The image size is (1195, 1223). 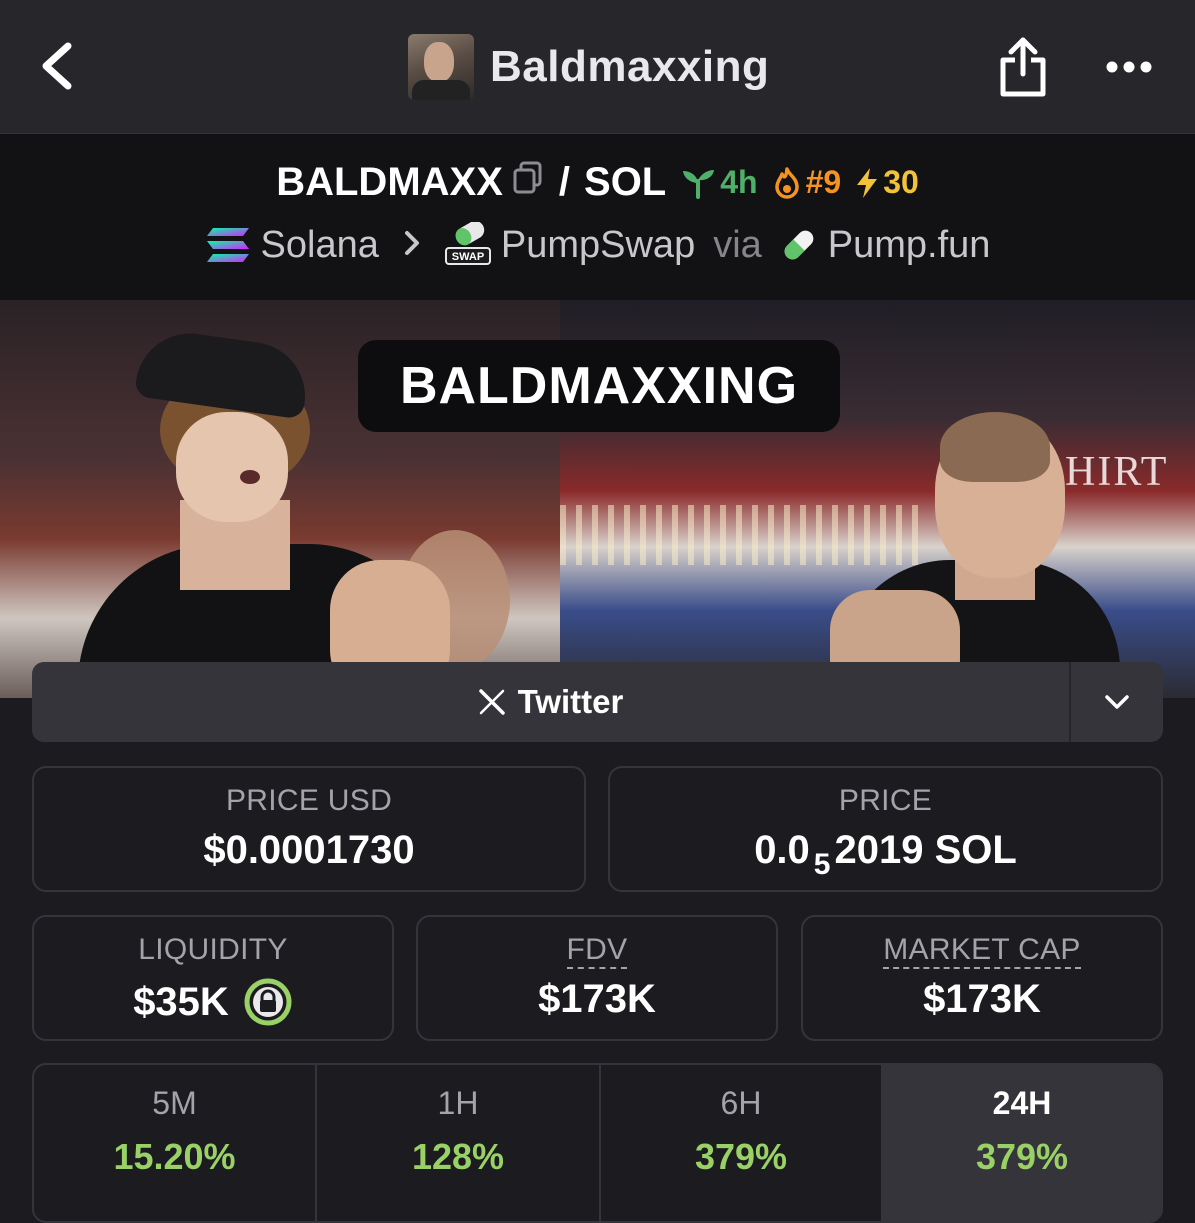 I want to click on market-cap-label: MARKET CAP, so click(x=982, y=951).